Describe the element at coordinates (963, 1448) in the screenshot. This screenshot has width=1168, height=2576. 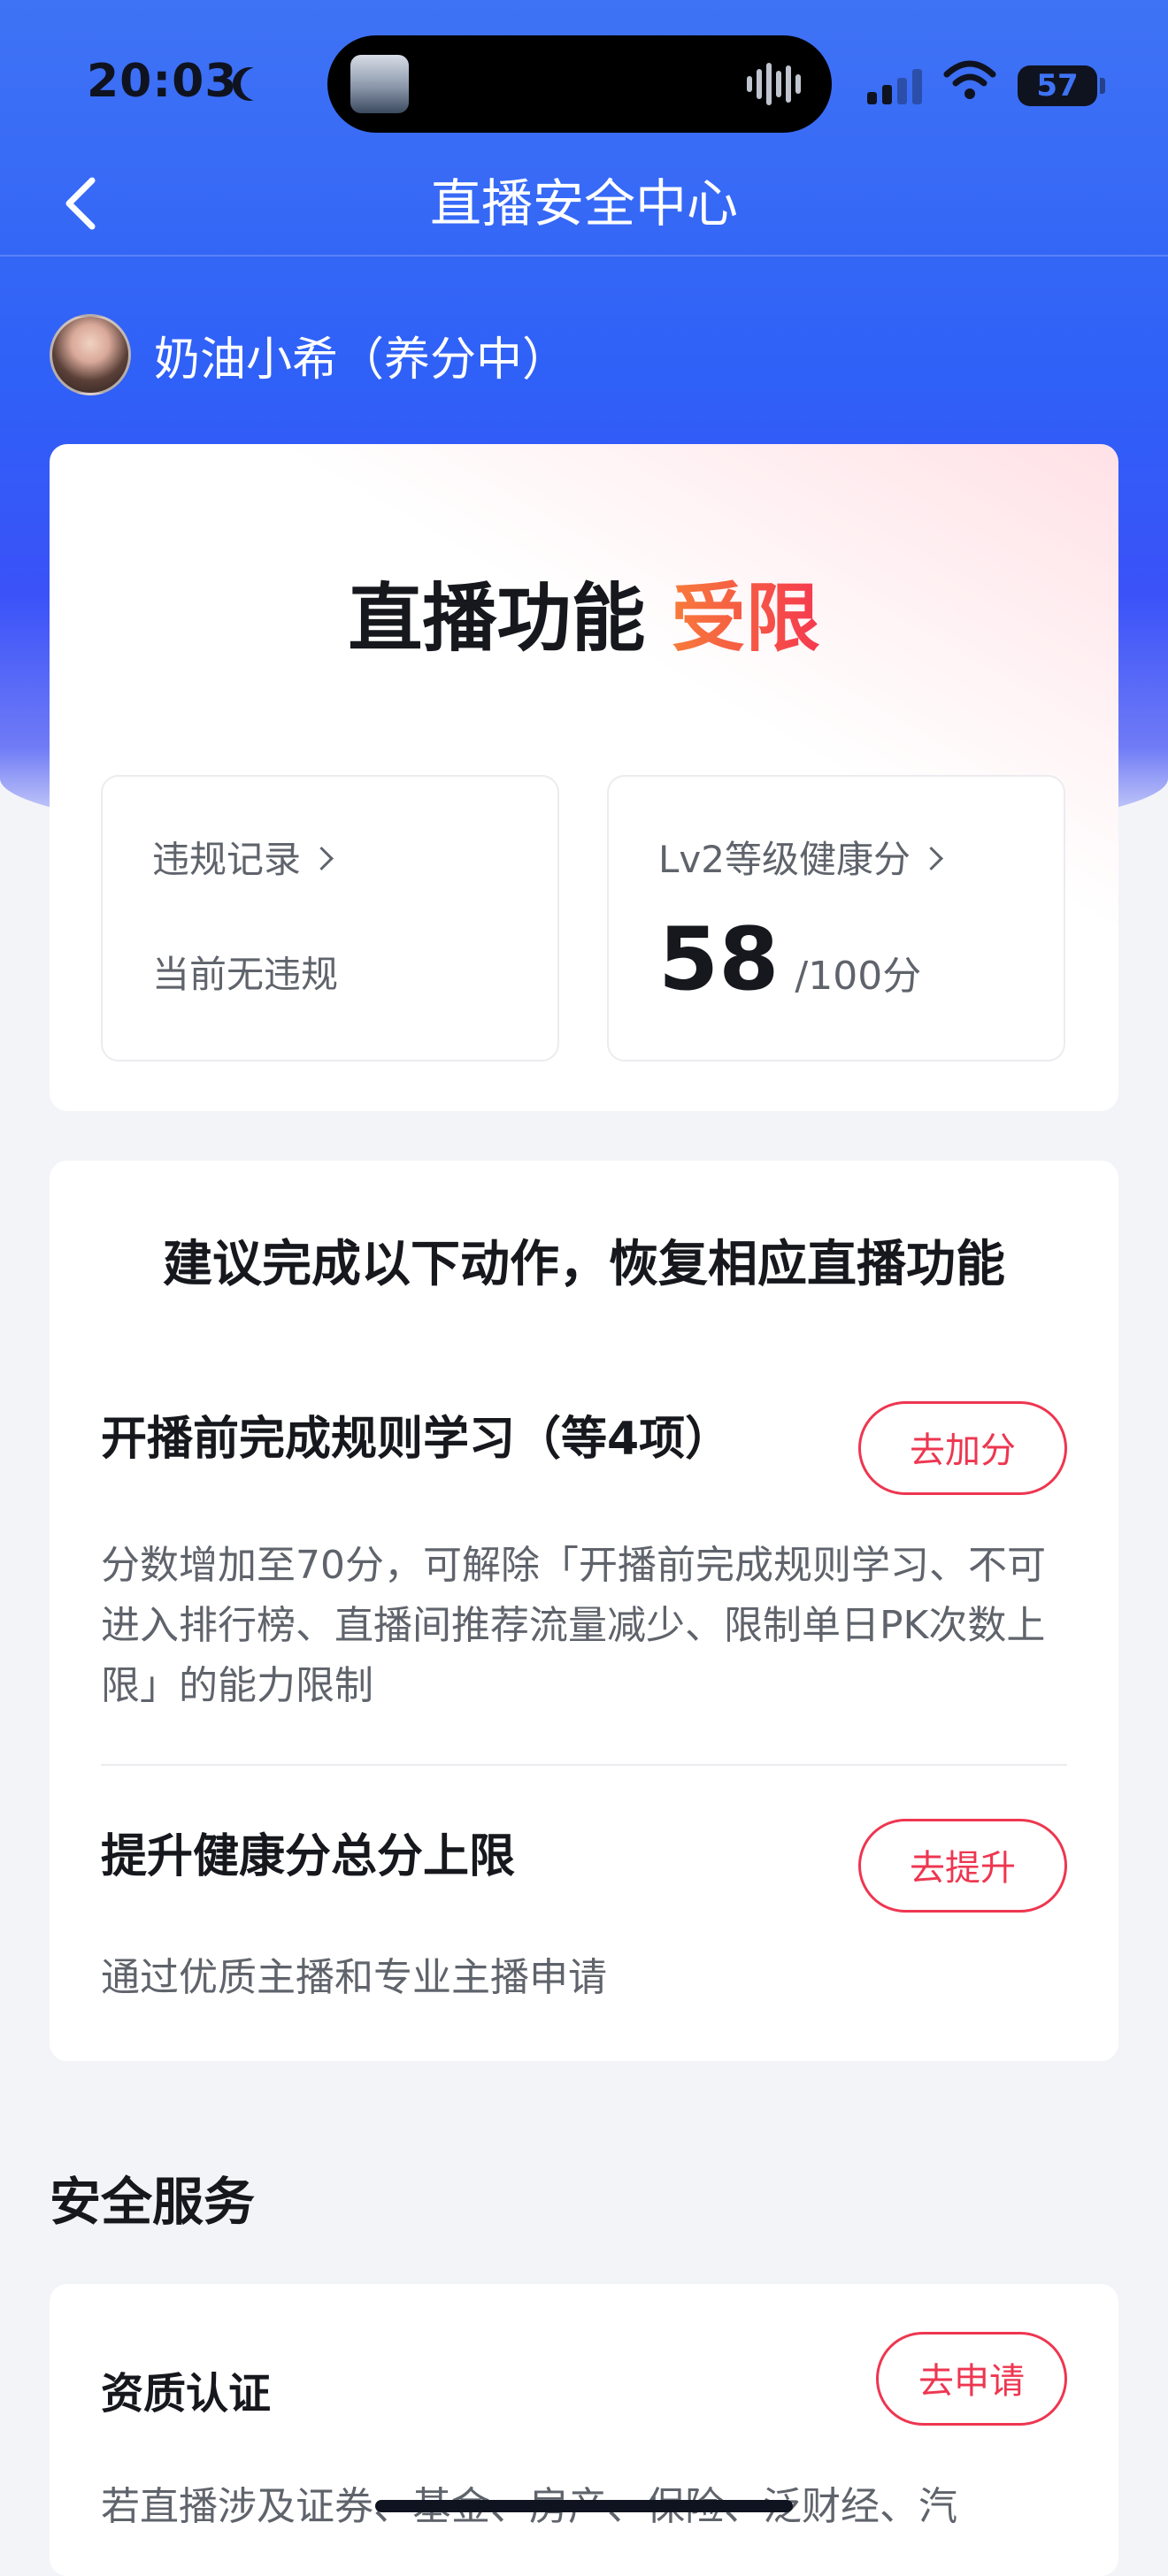
I see `add-points-button: 去加分` at that location.